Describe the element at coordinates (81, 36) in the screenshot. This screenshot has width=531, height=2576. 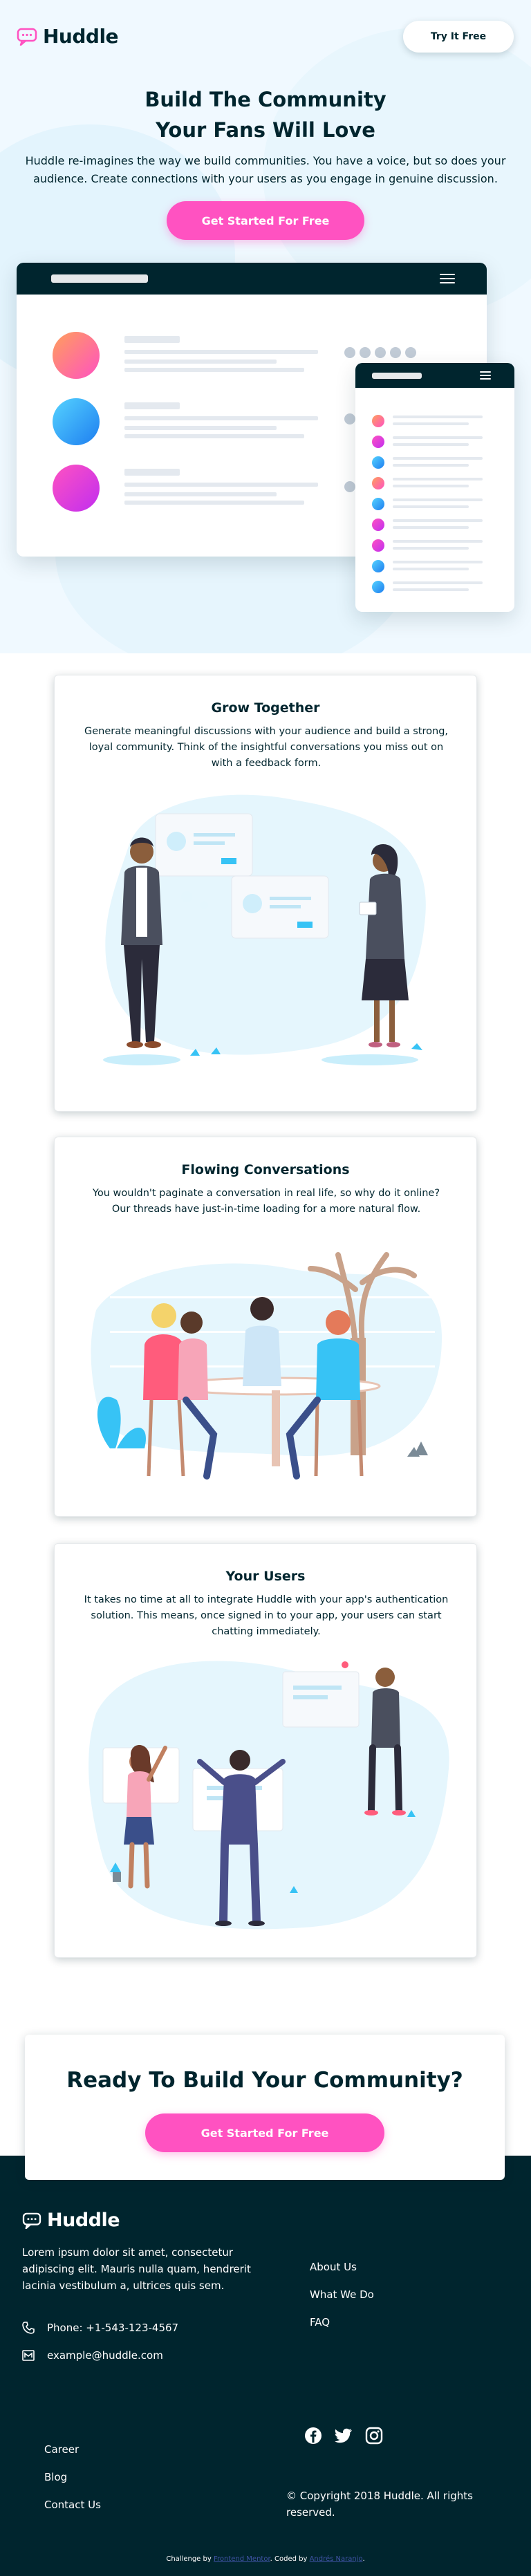
I see `logo-wordmark: Huddle` at that location.